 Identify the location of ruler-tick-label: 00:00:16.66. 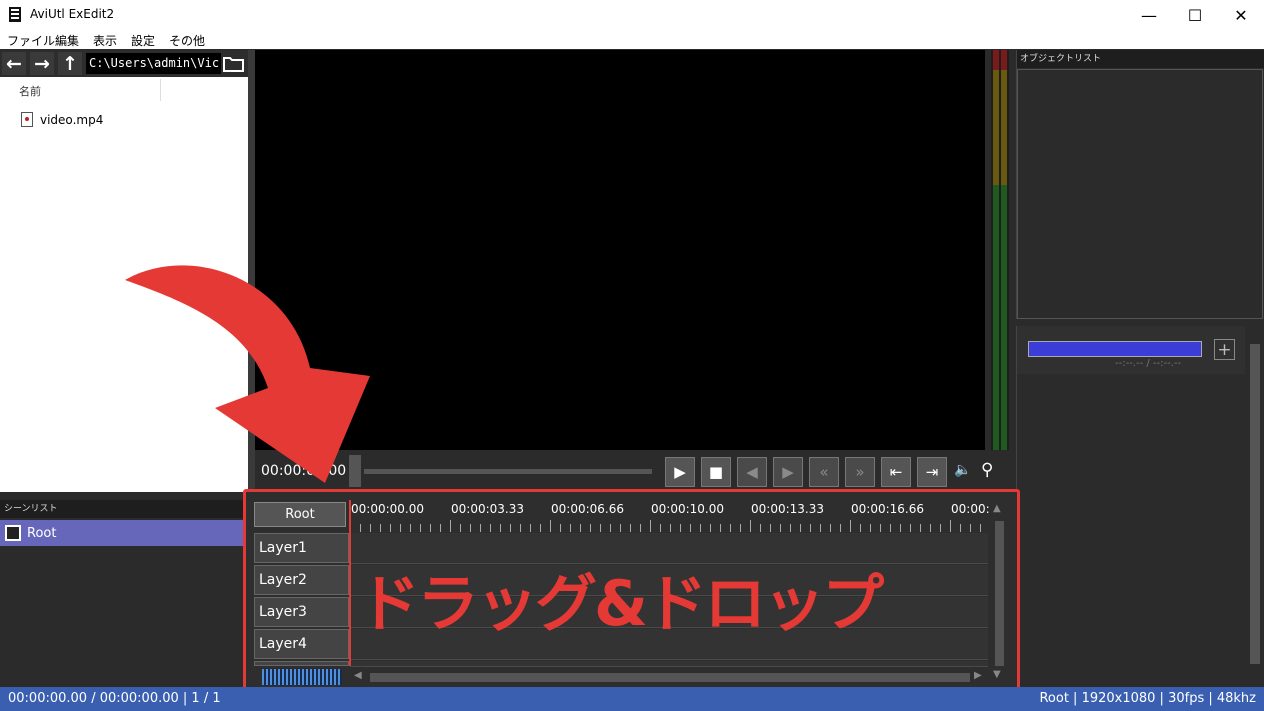
(887, 509).